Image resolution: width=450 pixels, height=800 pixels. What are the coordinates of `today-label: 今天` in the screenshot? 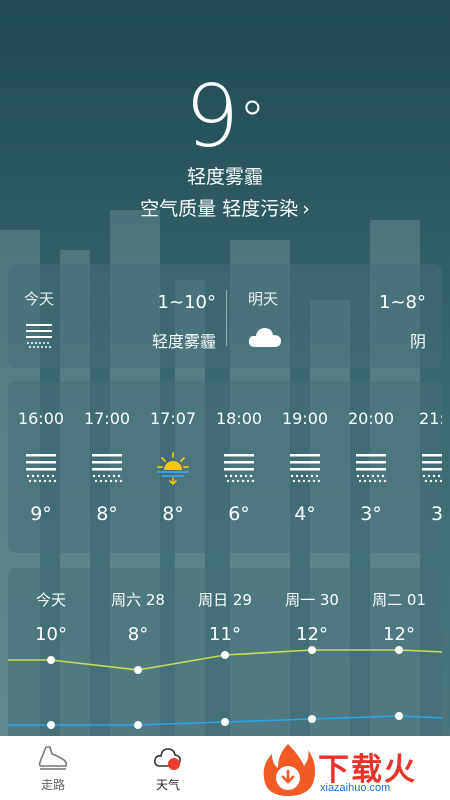 It's located at (39, 299).